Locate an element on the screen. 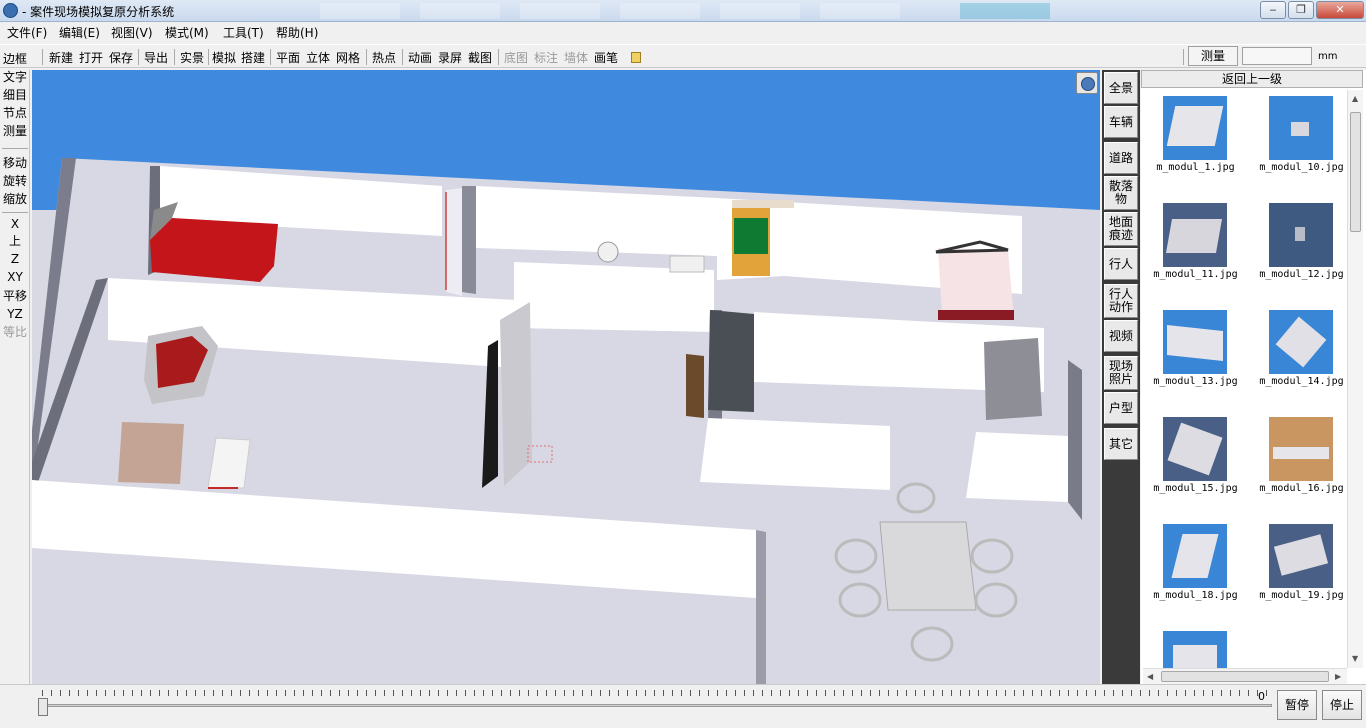  tab-road: 道路 is located at coordinates (1121, 158).